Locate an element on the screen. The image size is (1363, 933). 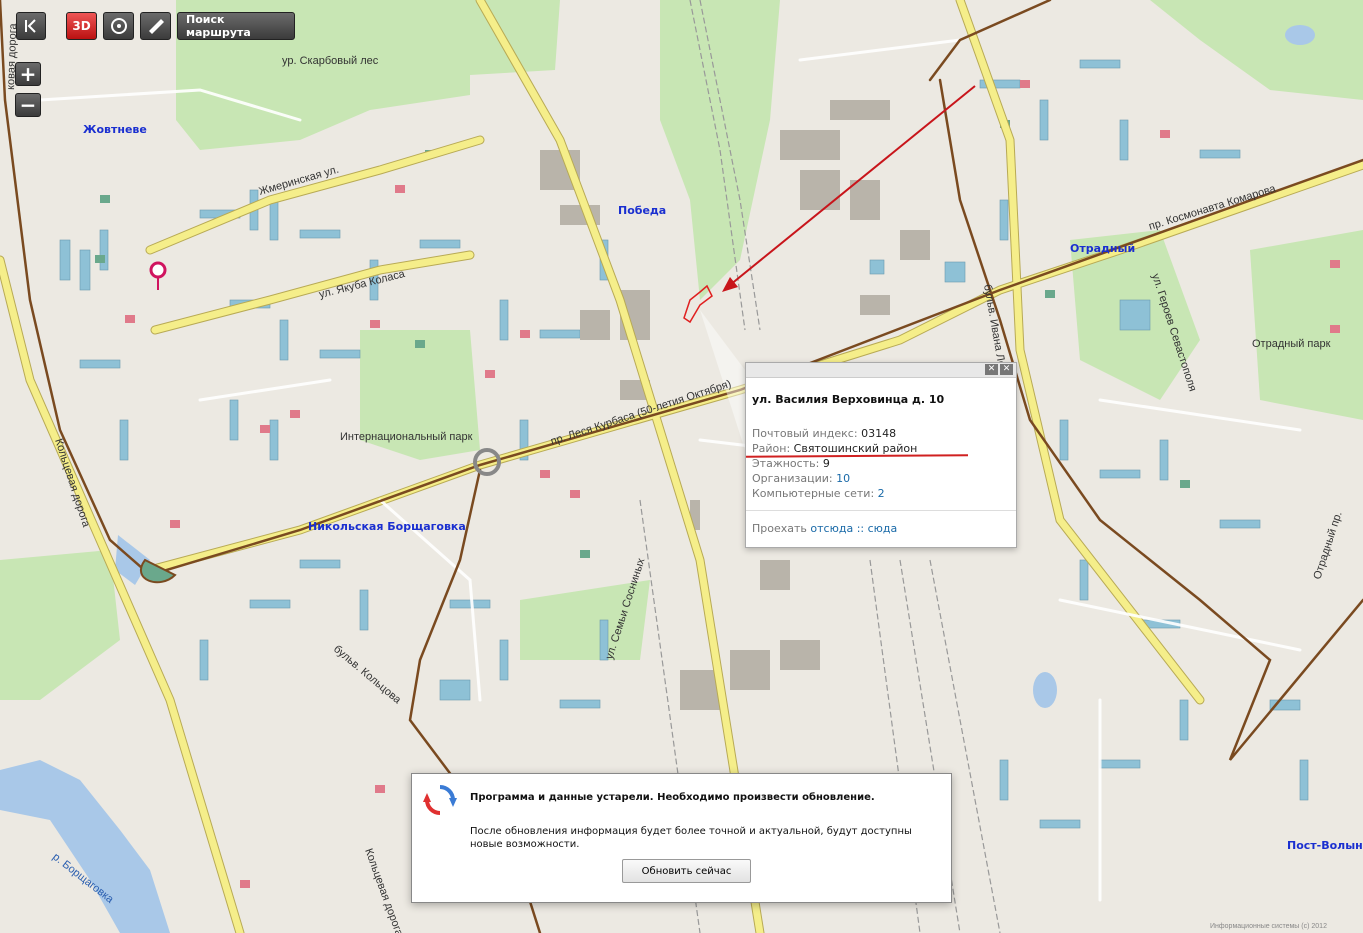
place-nikolskaya-borshchagovka: Никольская Борщаговка is located at coordinates (387, 526).